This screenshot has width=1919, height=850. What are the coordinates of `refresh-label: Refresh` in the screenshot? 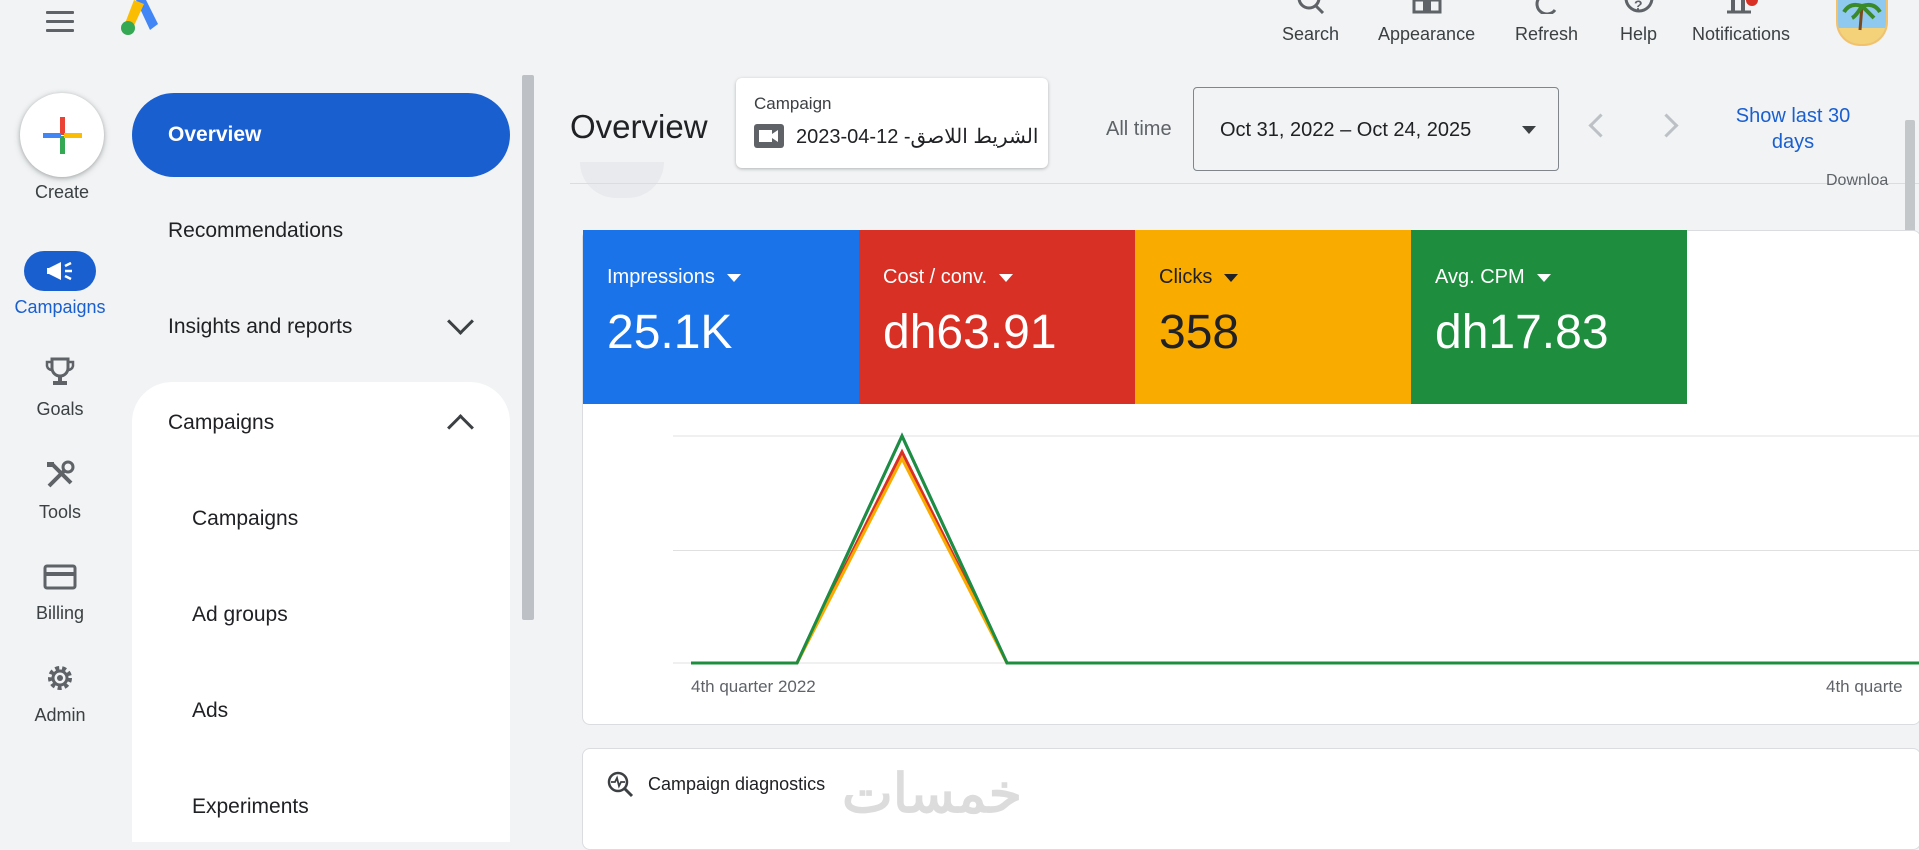 It's located at (1547, 34).